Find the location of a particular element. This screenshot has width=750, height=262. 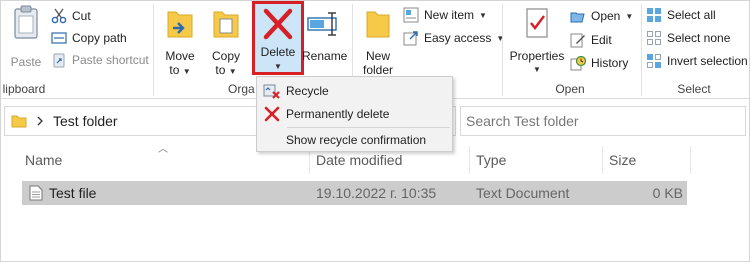

history-label: History is located at coordinates (610, 63).